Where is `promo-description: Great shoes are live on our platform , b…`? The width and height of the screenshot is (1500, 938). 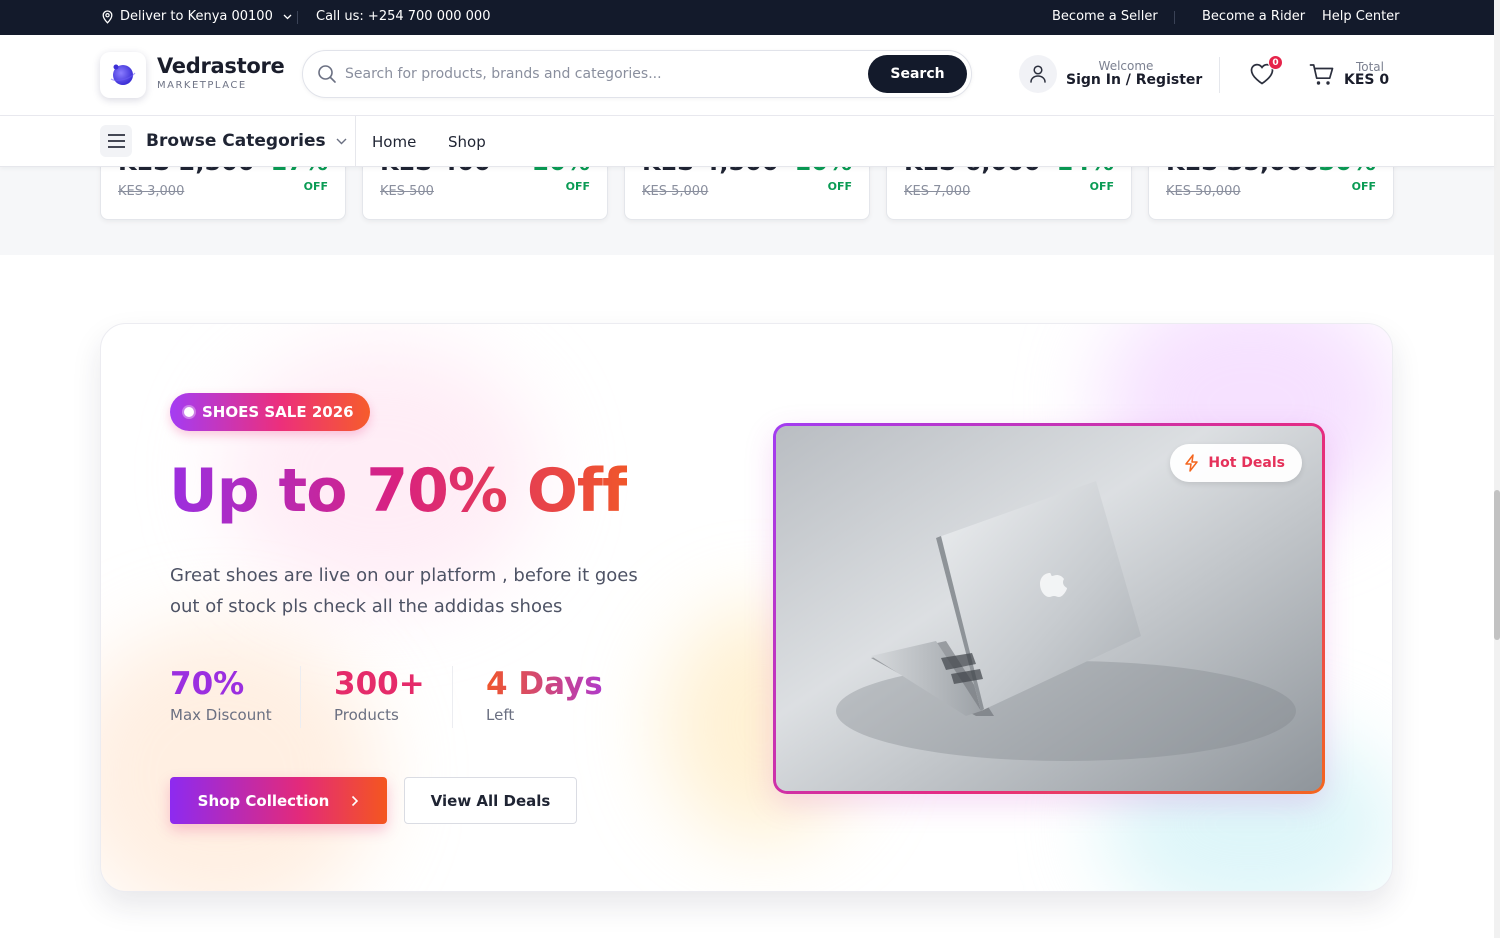 promo-description: Great shoes are live on our platform , b… is located at coordinates (404, 591).